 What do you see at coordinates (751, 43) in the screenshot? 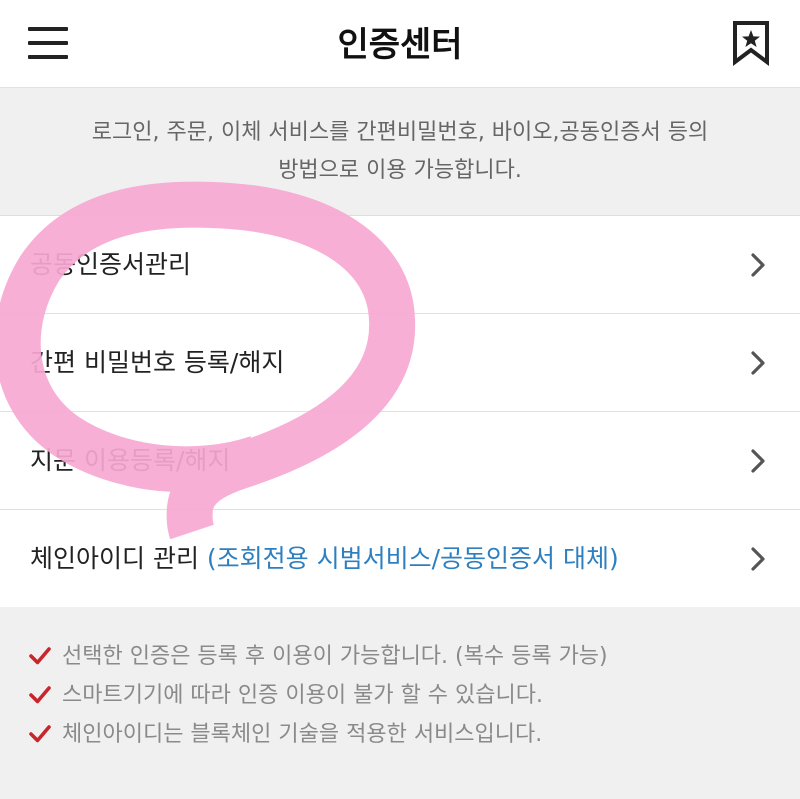
I see `bookmark-star-icon` at bounding box center [751, 43].